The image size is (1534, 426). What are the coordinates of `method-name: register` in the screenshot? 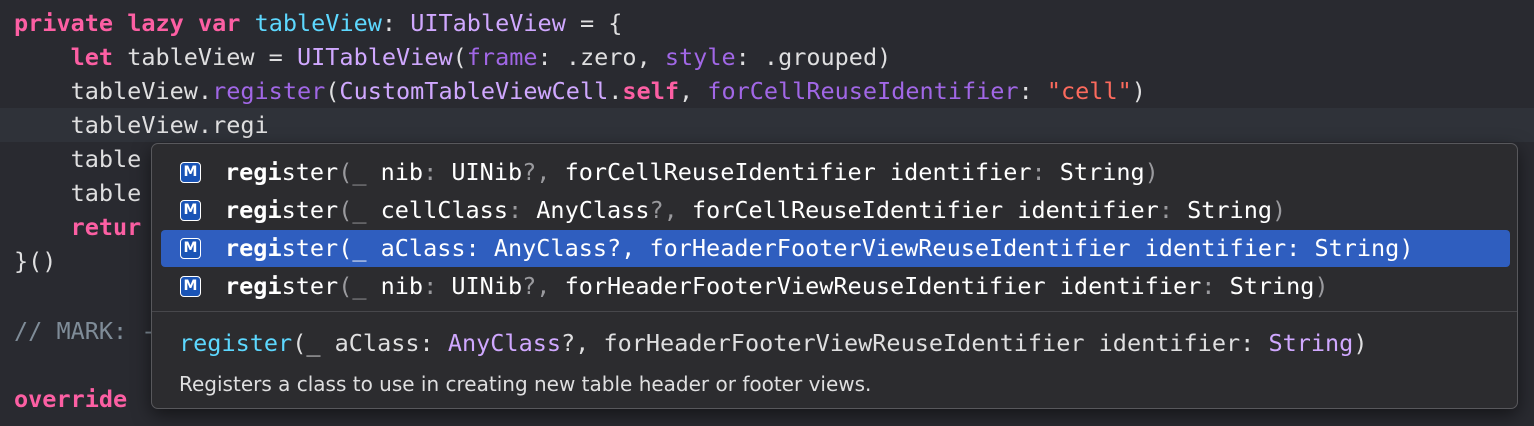 It's located at (269, 91).